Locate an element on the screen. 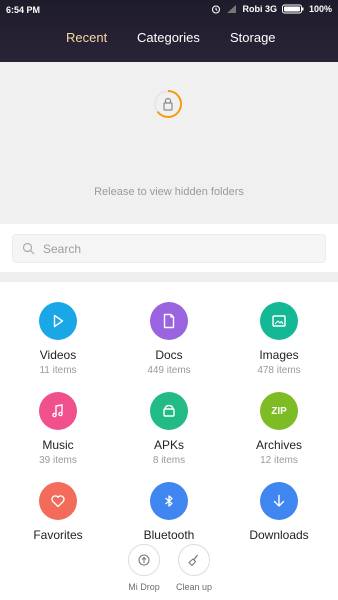  category-apks: APKs 8 items is located at coordinates (169, 429).